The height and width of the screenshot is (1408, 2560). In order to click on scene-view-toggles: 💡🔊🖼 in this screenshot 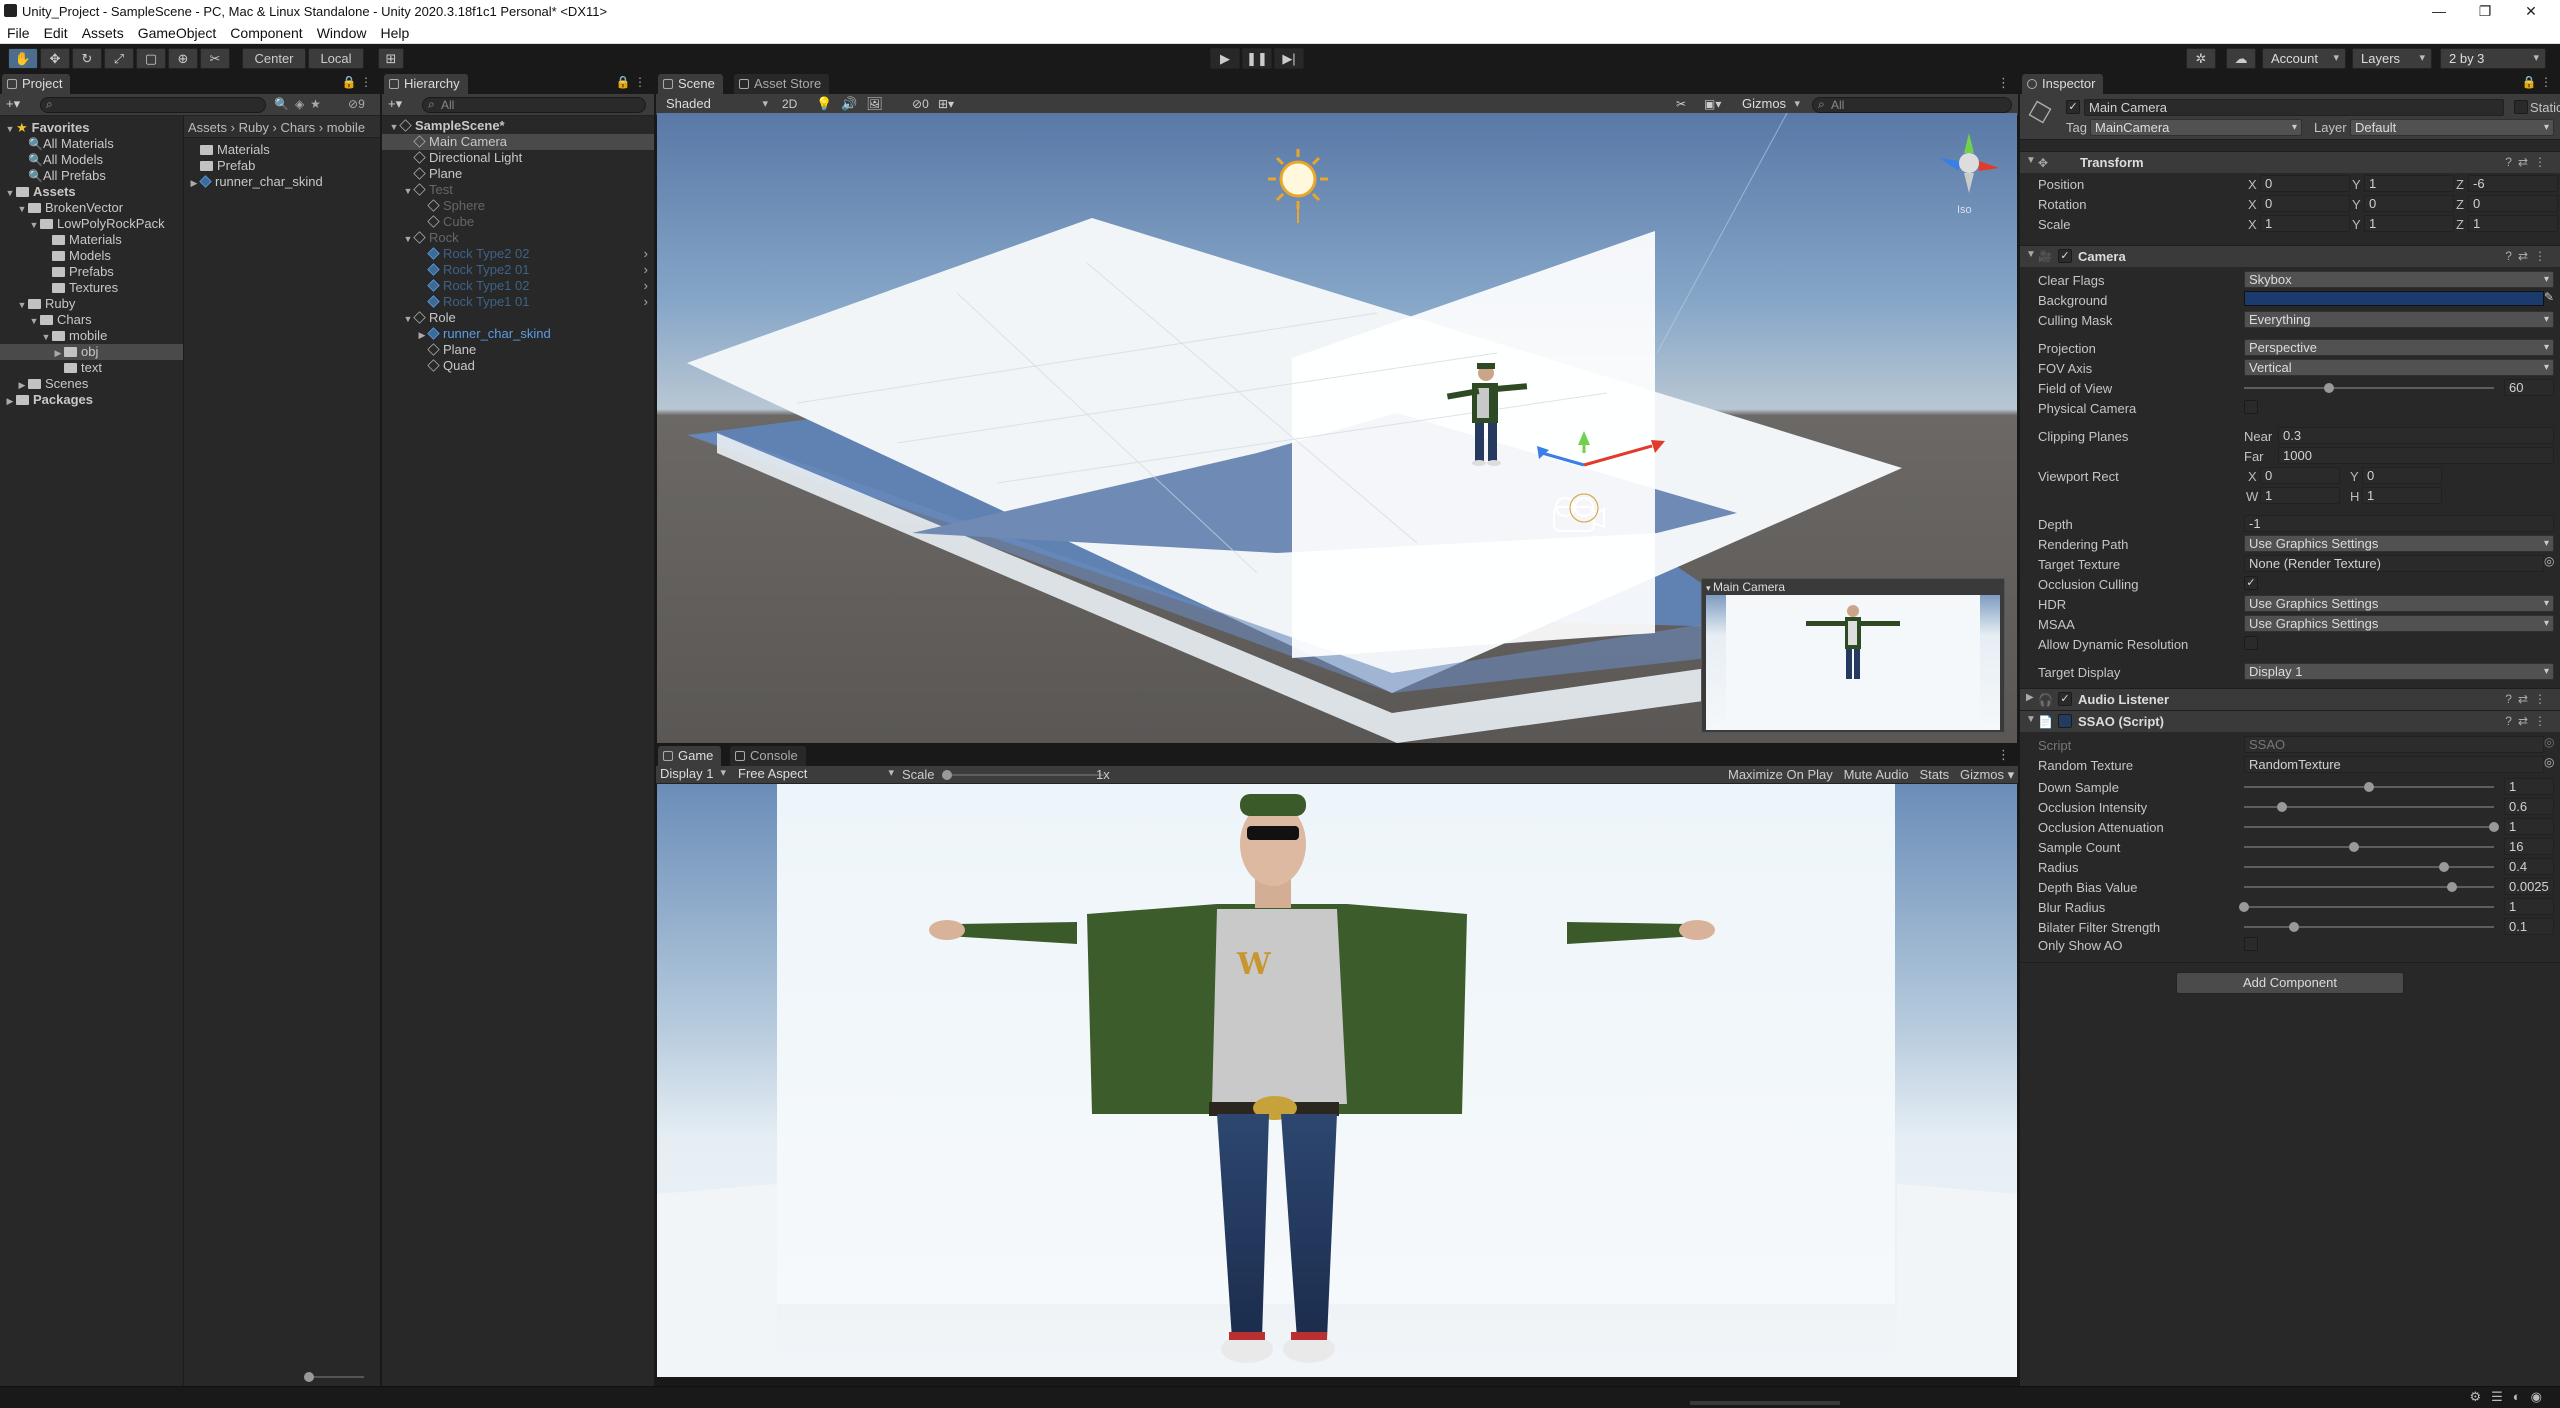, I will do `click(854, 104)`.